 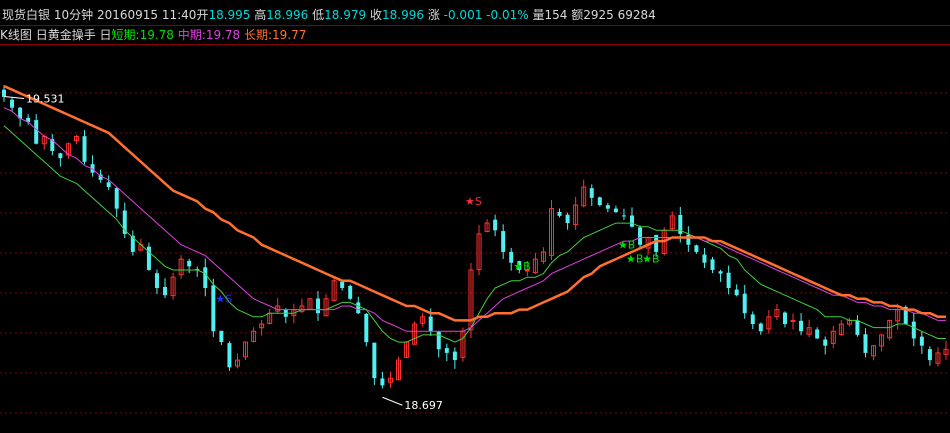 I want to click on open-value: 18.995, so click(x=229, y=15).